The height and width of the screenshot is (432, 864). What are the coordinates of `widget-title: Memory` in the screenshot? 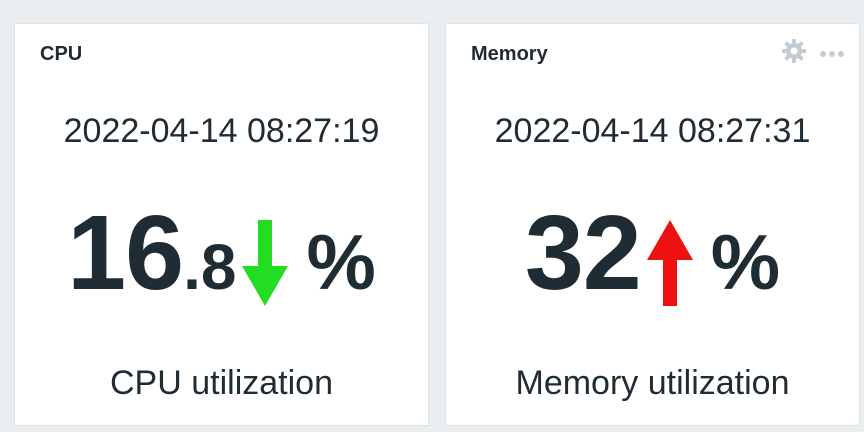 It's located at (509, 54).